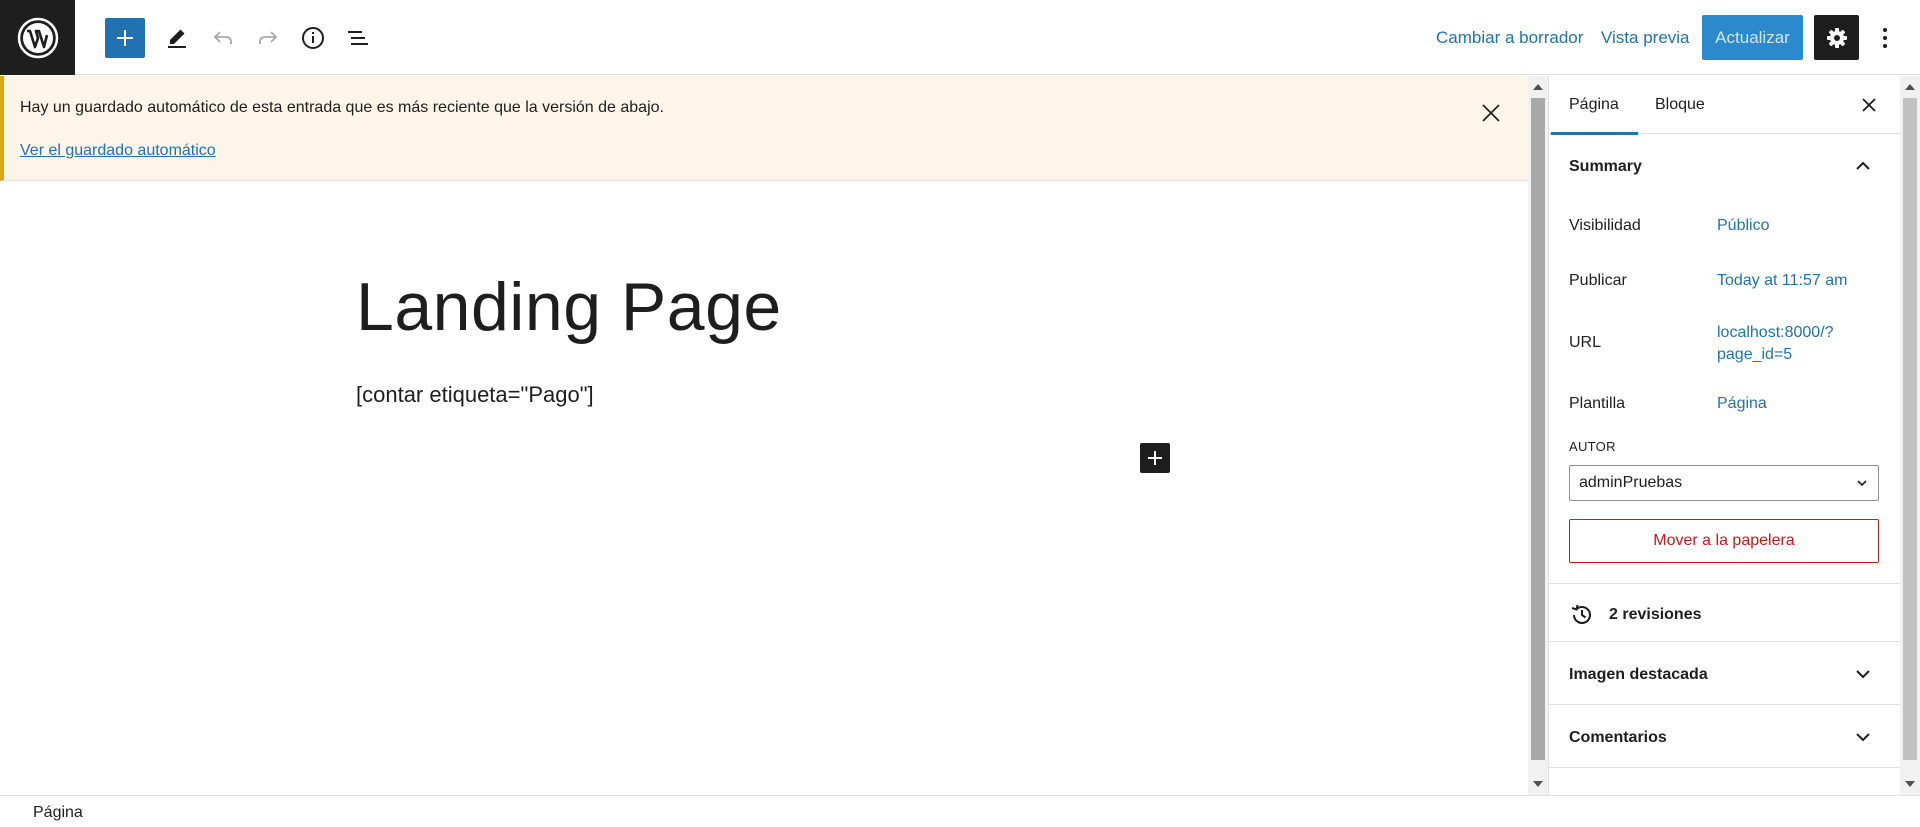  I want to click on wordpress-logo-icon, so click(37, 37).